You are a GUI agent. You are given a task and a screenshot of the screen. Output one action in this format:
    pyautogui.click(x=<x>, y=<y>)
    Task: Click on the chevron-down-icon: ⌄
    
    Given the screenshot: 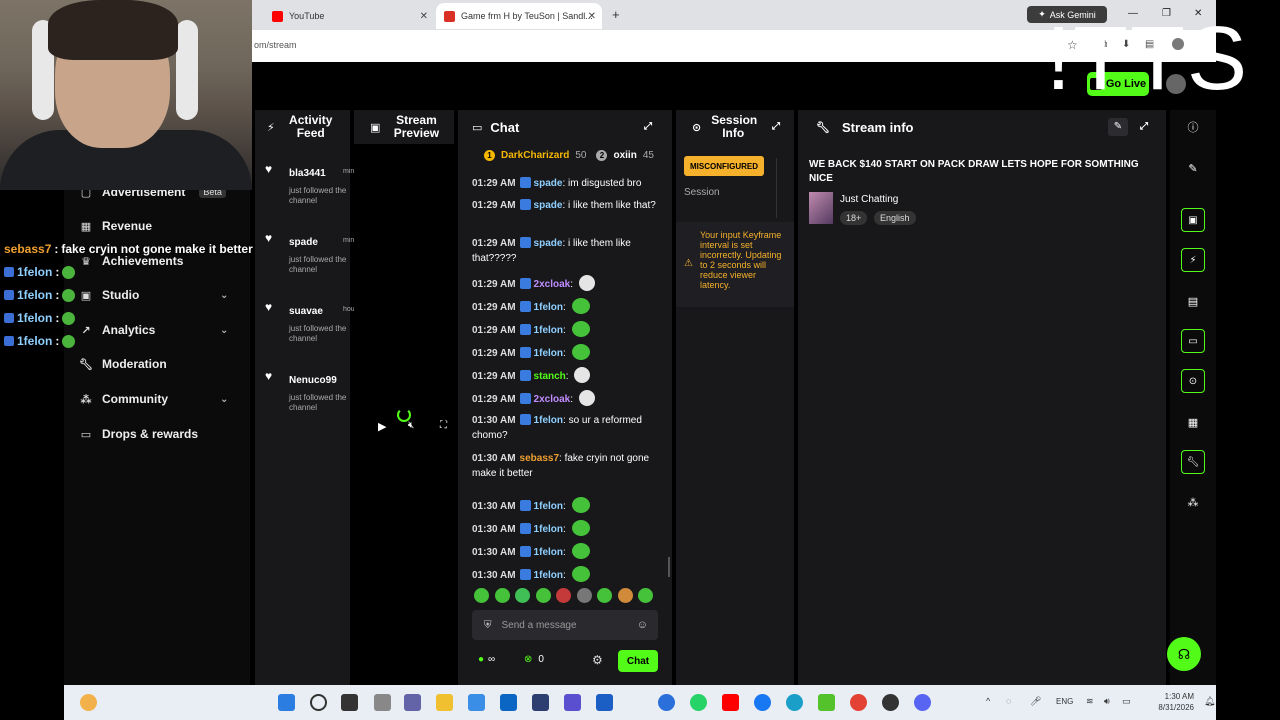 What is the action you would take?
    pyautogui.click(x=224, y=330)
    